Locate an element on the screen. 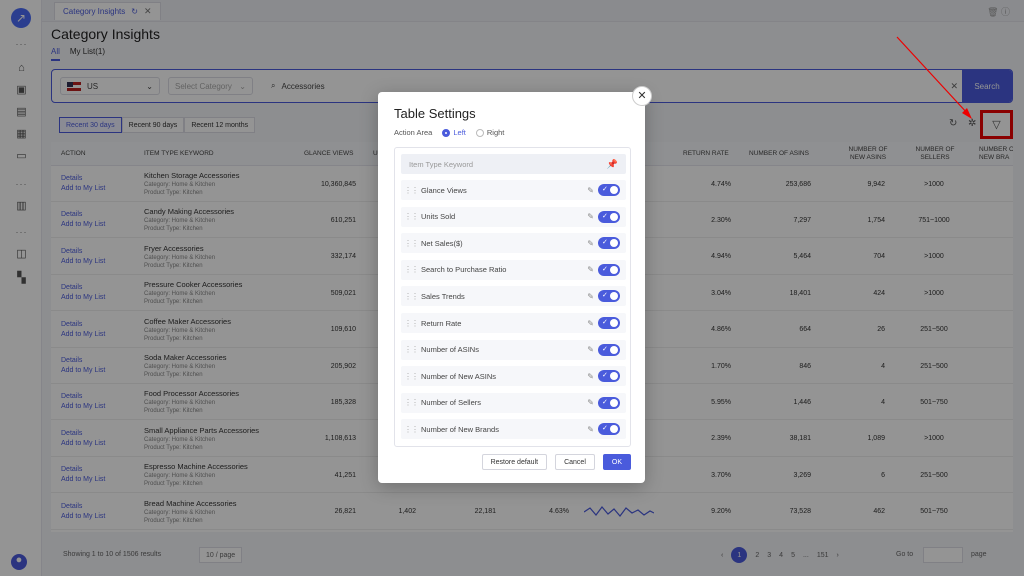 The image size is (1024, 576). radio-right: Right is located at coordinates (490, 132).